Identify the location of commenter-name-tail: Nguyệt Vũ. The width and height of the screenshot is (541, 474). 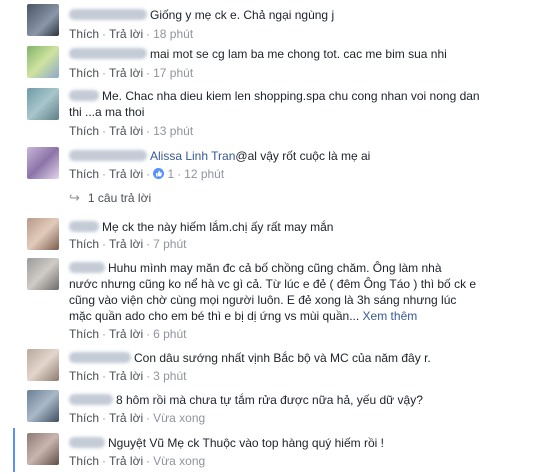
(136, 443).